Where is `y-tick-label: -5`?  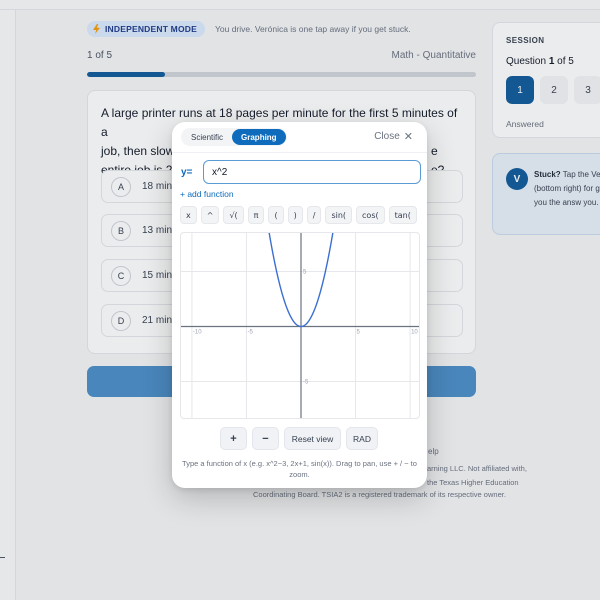 y-tick-label: -5 is located at coordinates (306, 383).